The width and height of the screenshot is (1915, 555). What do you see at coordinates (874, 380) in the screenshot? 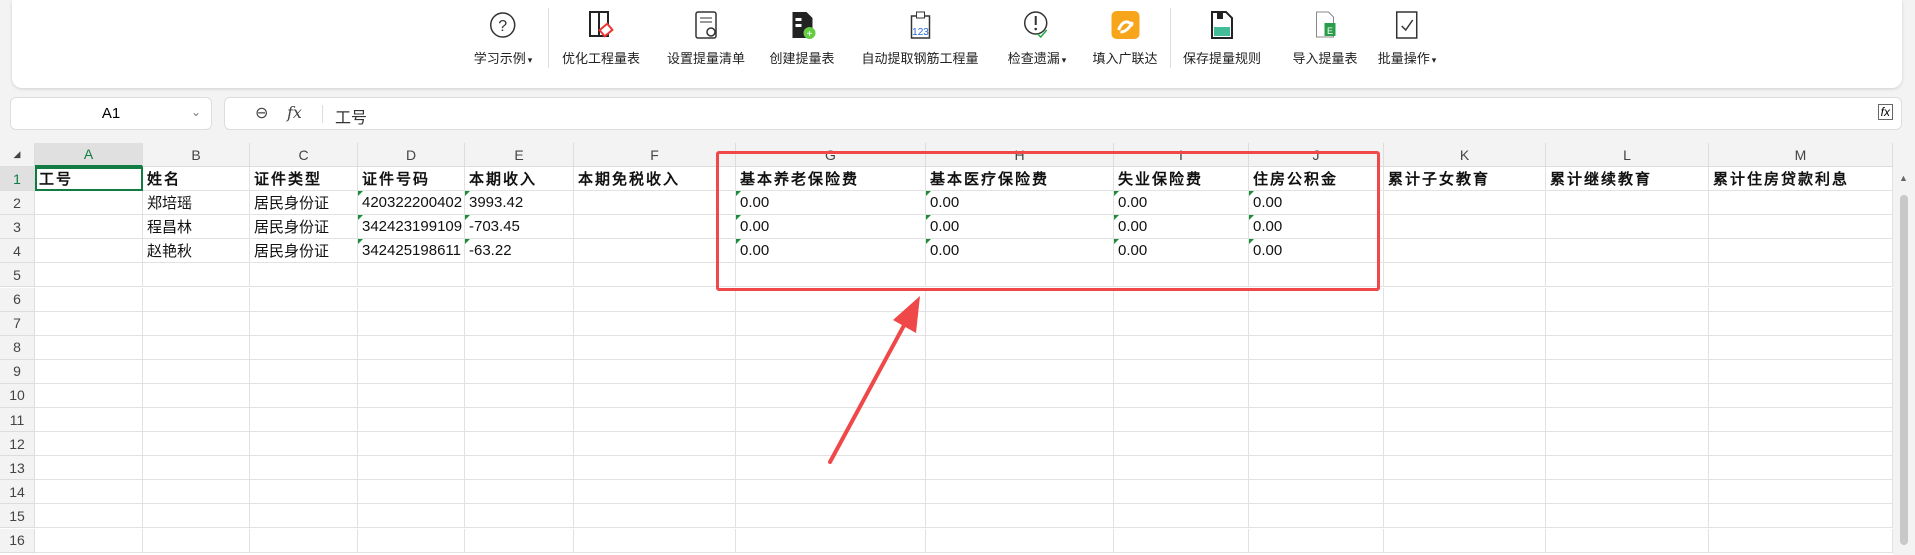
I see `annotation-arrow` at bounding box center [874, 380].